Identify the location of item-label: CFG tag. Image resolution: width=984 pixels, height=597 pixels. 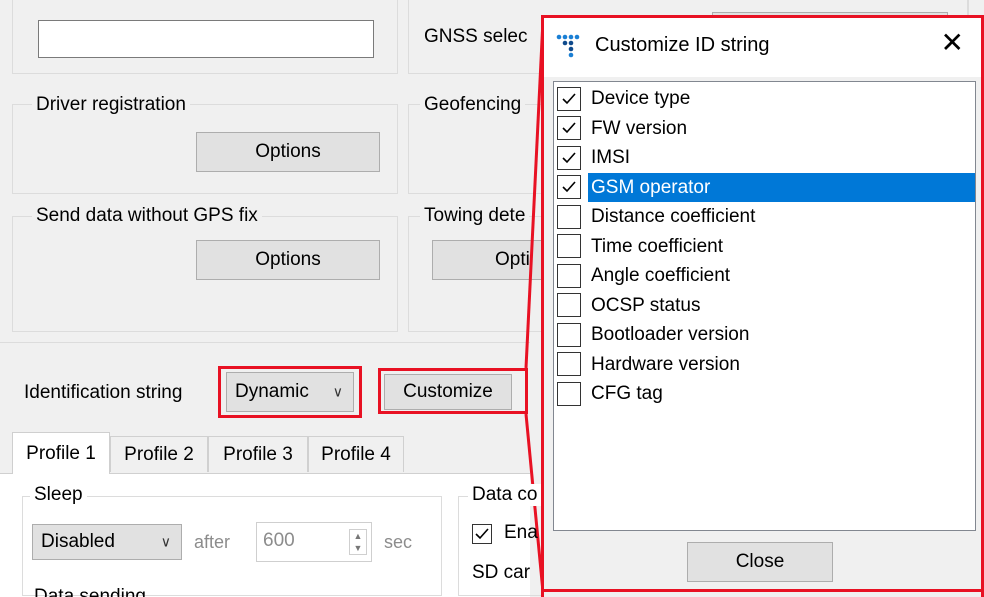
(627, 393).